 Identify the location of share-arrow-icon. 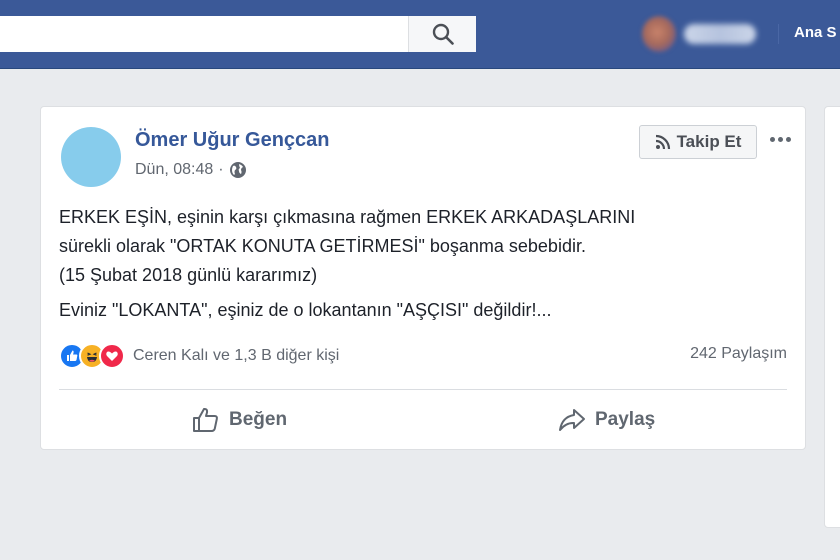
(572, 420).